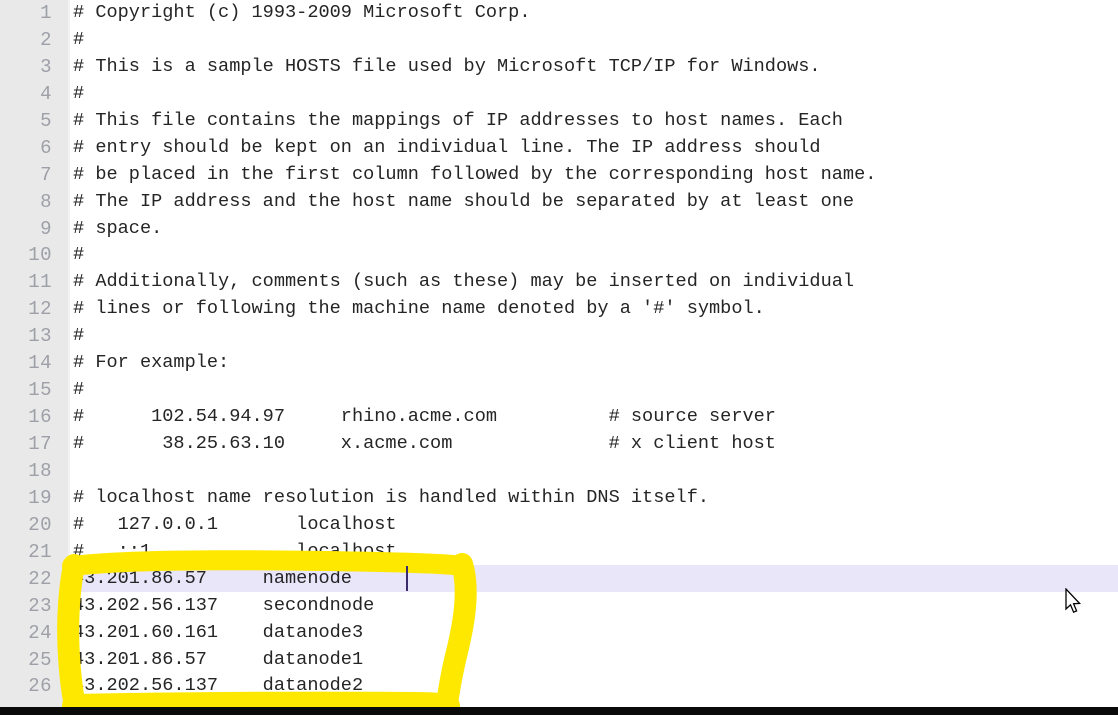 The width and height of the screenshot is (1118, 715). I want to click on code-line: # For example:, so click(595, 363).